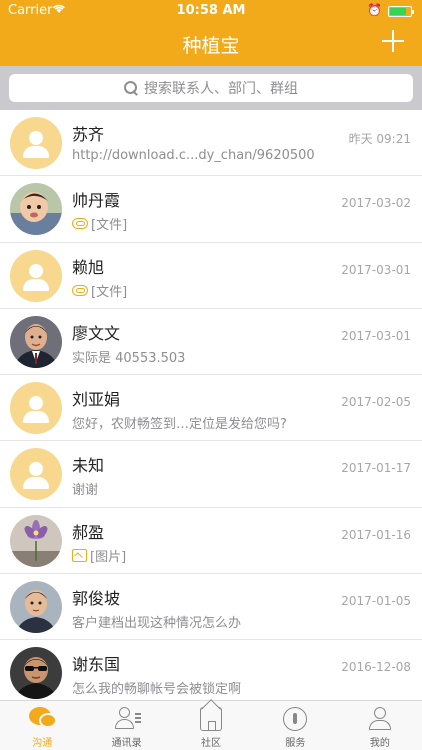  What do you see at coordinates (211, 33) in the screenshot?
I see `nav-header: Carrier 10:58 AM ⏰ 种植宝` at bounding box center [211, 33].